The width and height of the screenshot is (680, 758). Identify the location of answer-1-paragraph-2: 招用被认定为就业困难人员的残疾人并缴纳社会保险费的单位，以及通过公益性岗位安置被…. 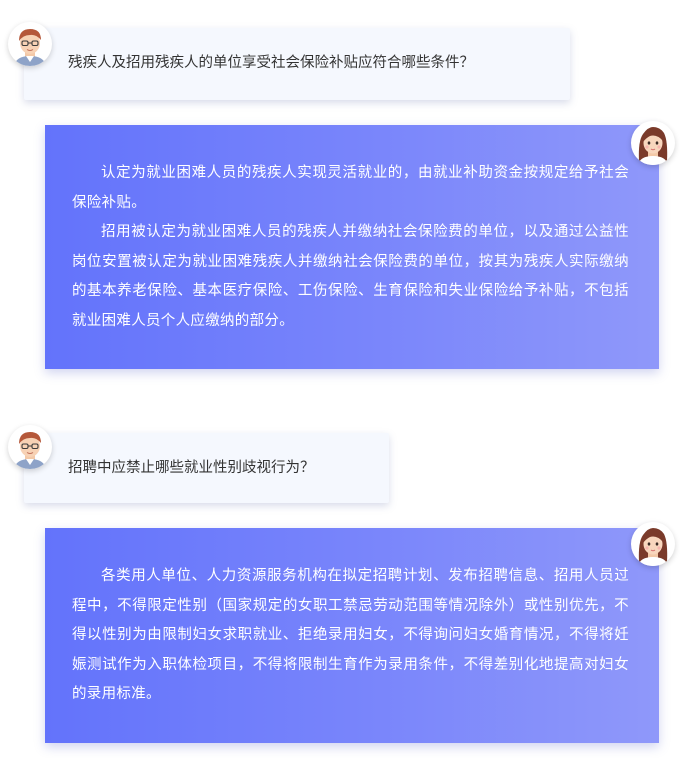
(350, 276).